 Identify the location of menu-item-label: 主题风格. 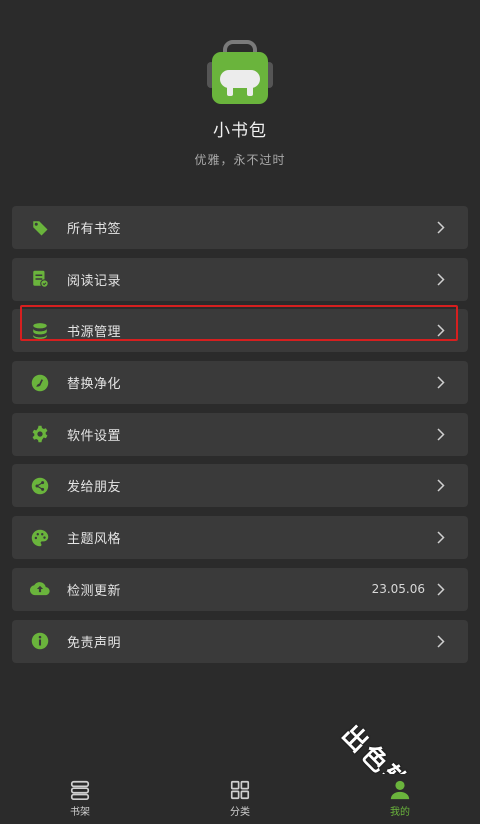
(94, 540).